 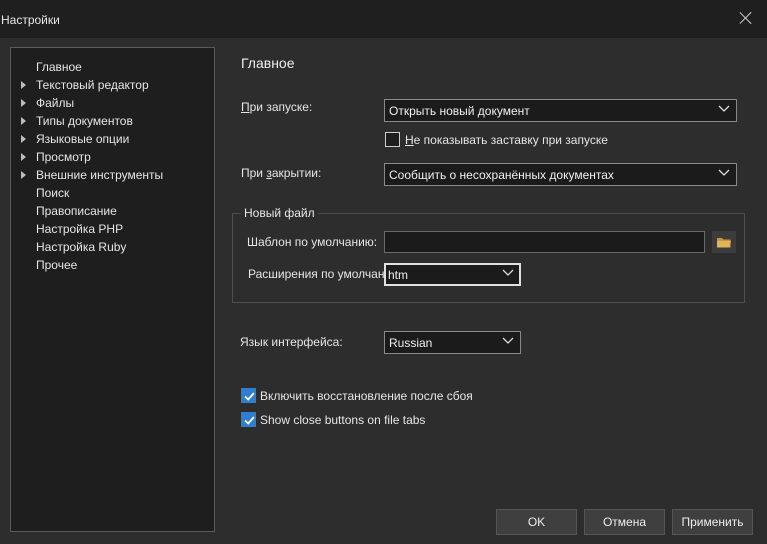 What do you see at coordinates (112, 67) in the screenshot?
I see `tree-item-main: Главное` at bounding box center [112, 67].